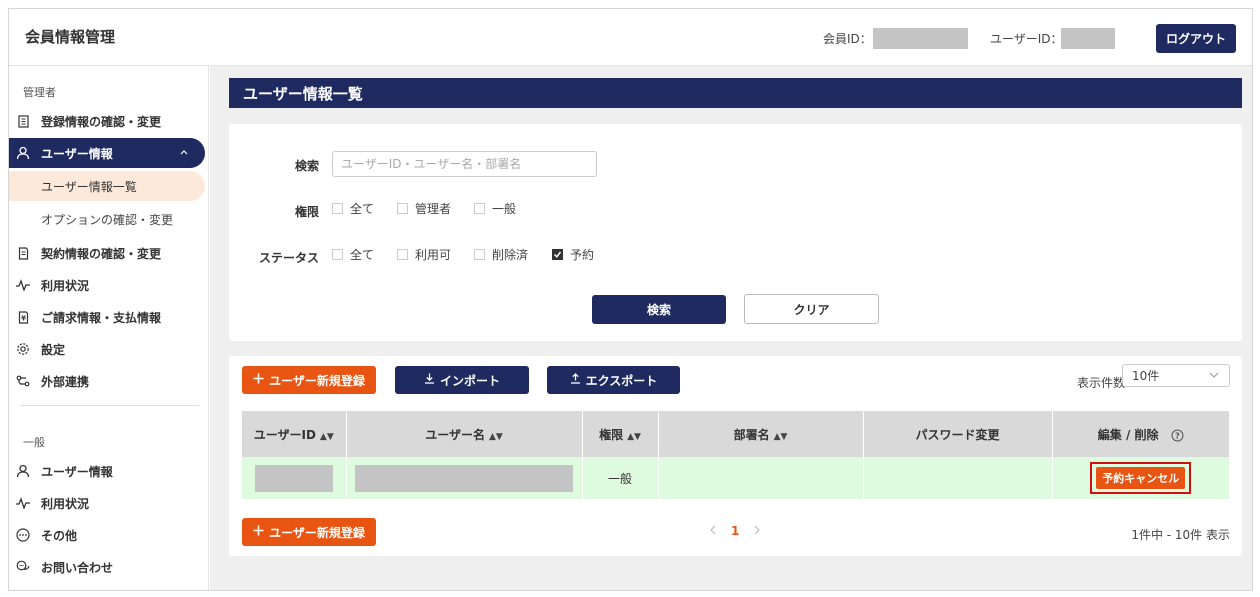  I want to click on chevron-left-icon, so click(713, 531).